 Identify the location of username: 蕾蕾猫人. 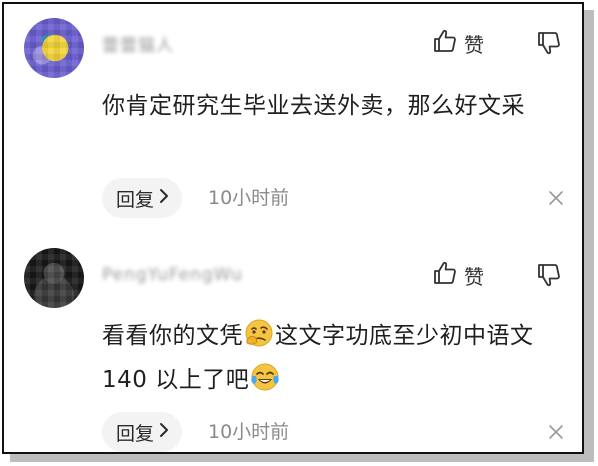
(138, 45).